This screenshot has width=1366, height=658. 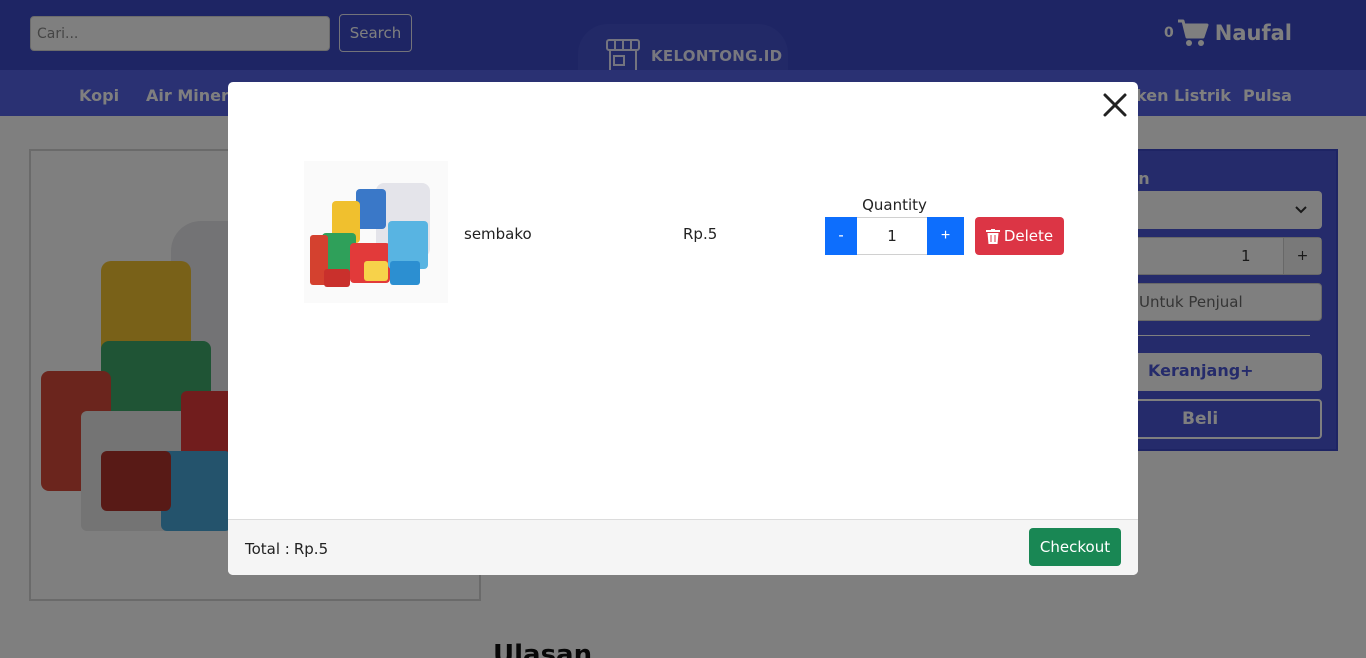 What do you see at coordinates (1075, 547) in the screenshot?
I see `checkout-button: Checkout` at bounding box center [1075, 547].